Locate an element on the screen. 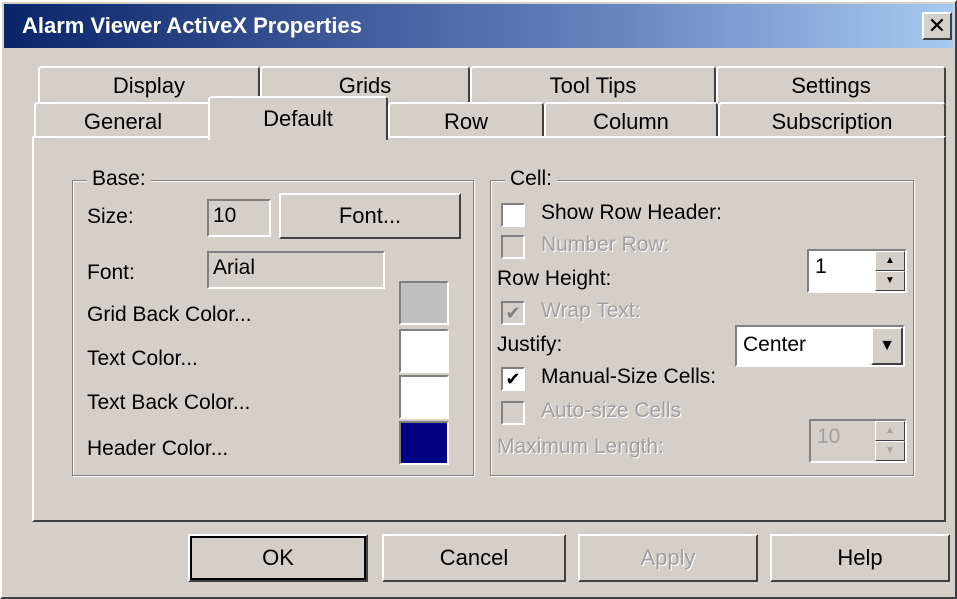 Image resolution: width=957 pixels, height=599 pixels. tab-settings: Settings is located at coordinates (831, 85).